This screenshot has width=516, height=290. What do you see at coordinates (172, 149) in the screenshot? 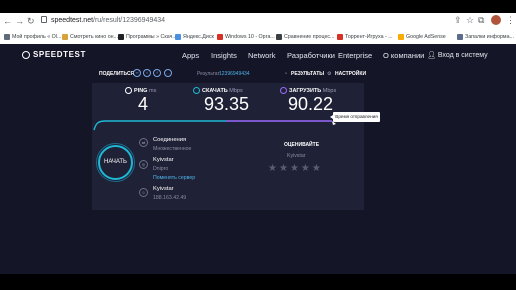
I see `connections-value: Множественное` at bounding box center [172, 149].